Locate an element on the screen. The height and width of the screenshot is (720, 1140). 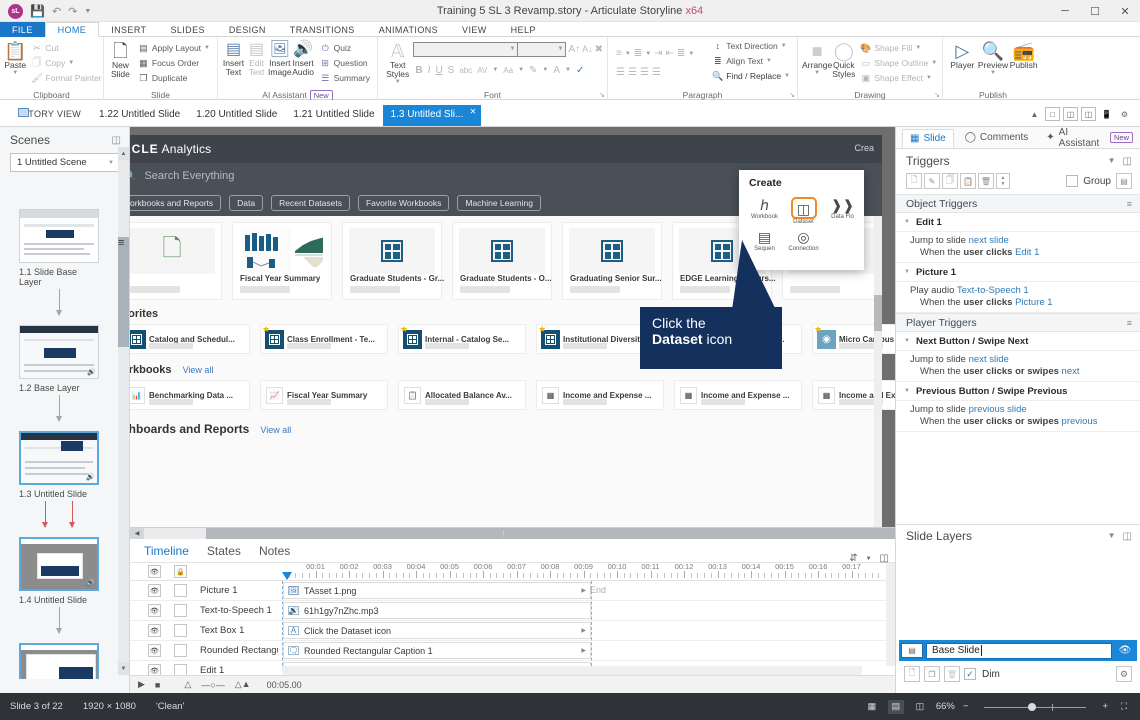
create-workbook-item: ℎ Workbook is located at coordinates (764, 209).